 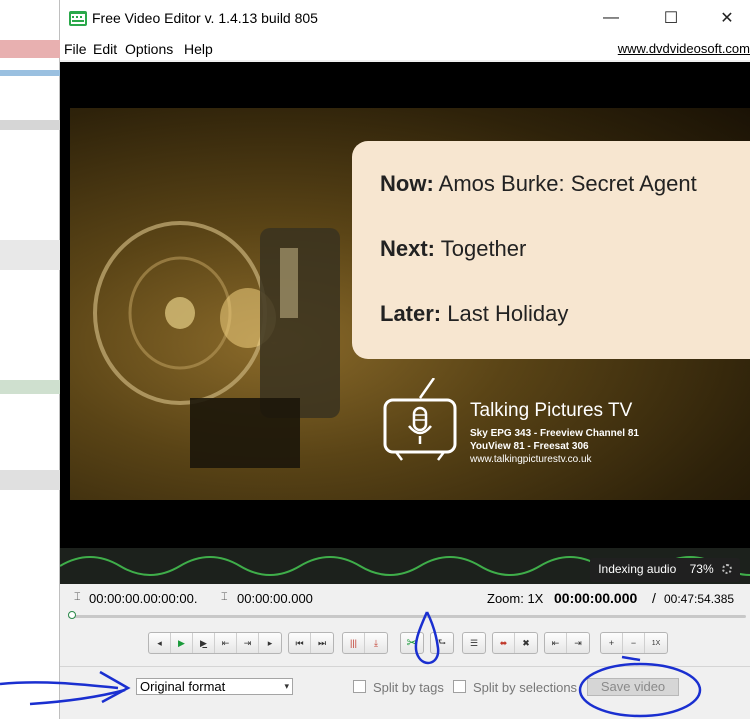 I want to click on marker-group: ||| ⤓, so click(x=365, y=643).